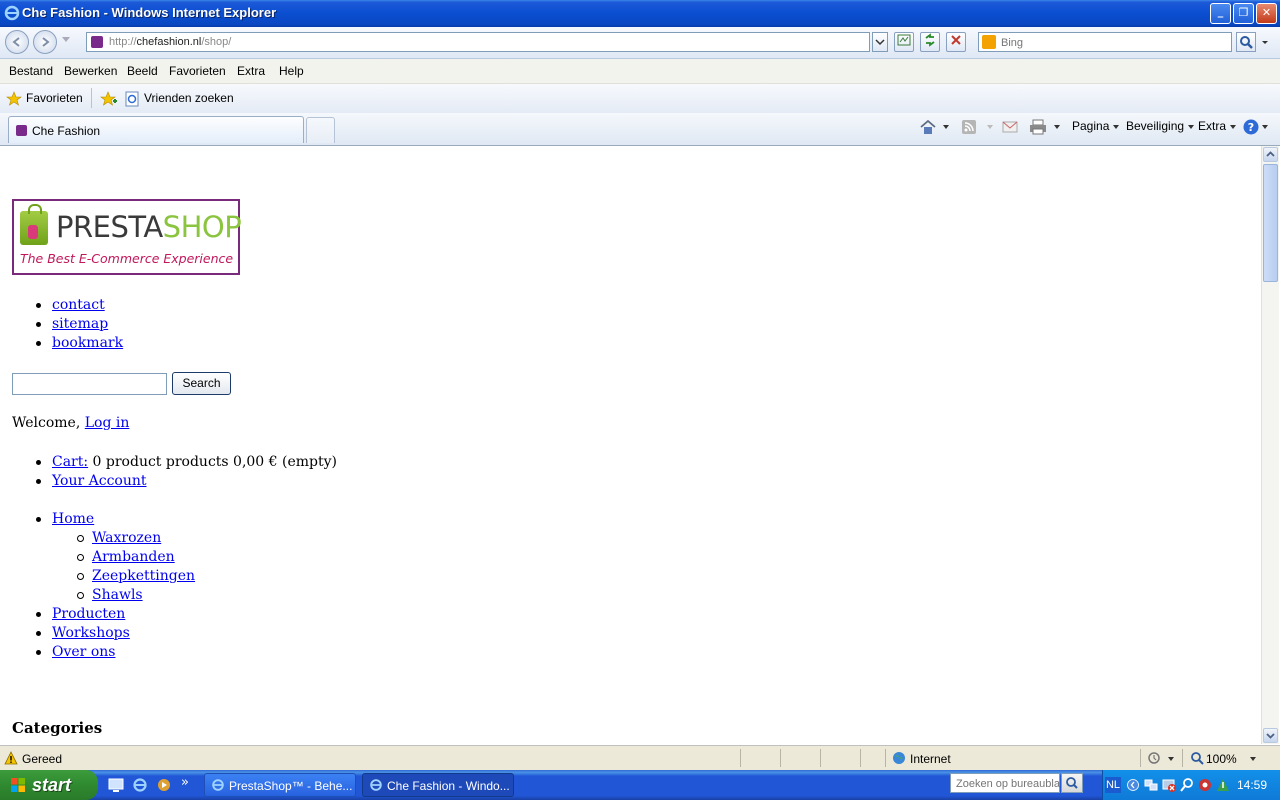  Describe the element at coordinates (1243, 13) in the screenshot. I see `maximize-button: ❐` at that location.